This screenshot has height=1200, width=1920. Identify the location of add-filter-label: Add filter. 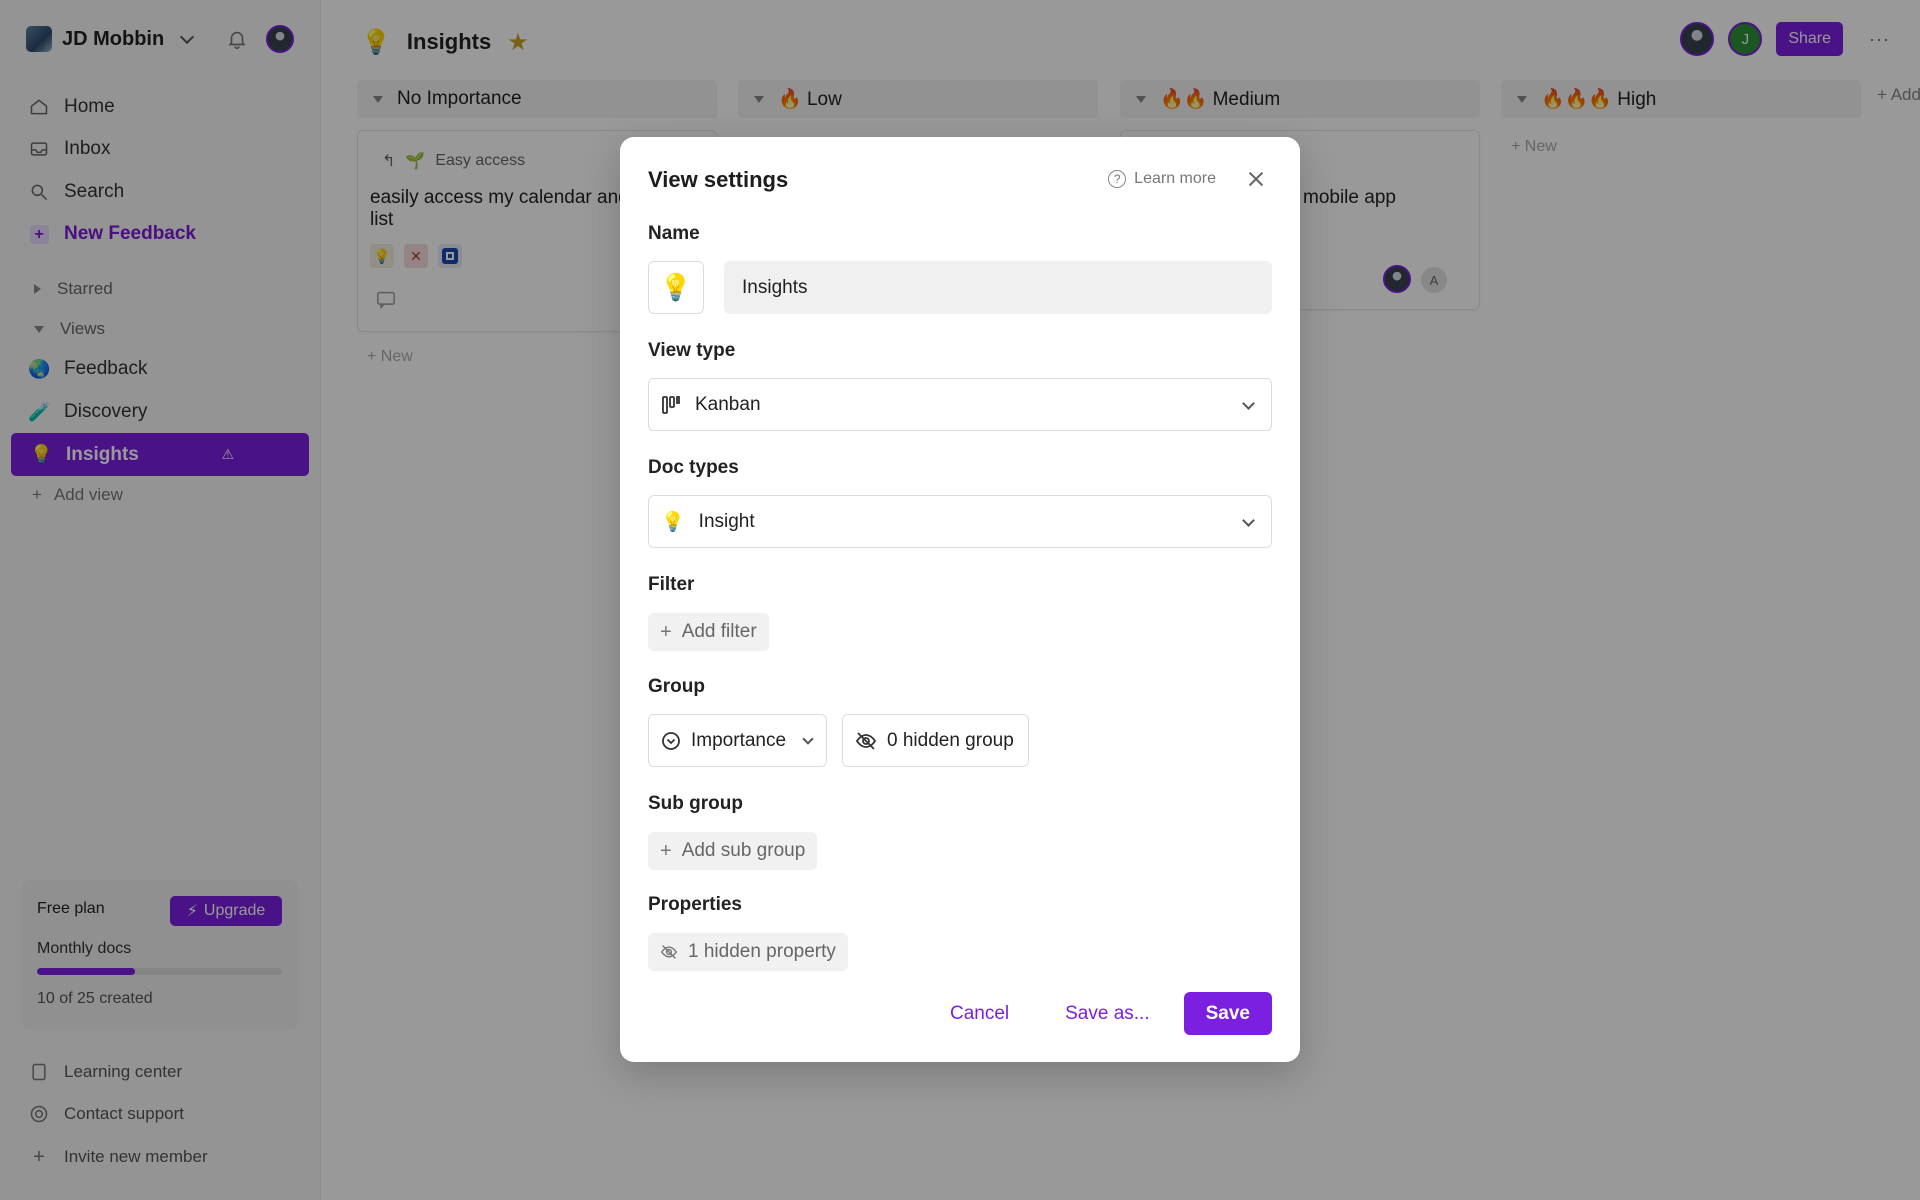
(719, 631).